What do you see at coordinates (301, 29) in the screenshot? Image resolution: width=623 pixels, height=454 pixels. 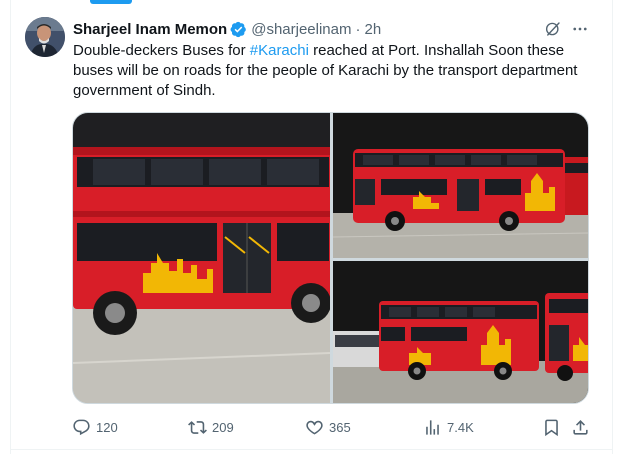 I see `author-handle: @sharjeelinam` at bounding box center [301, 29].